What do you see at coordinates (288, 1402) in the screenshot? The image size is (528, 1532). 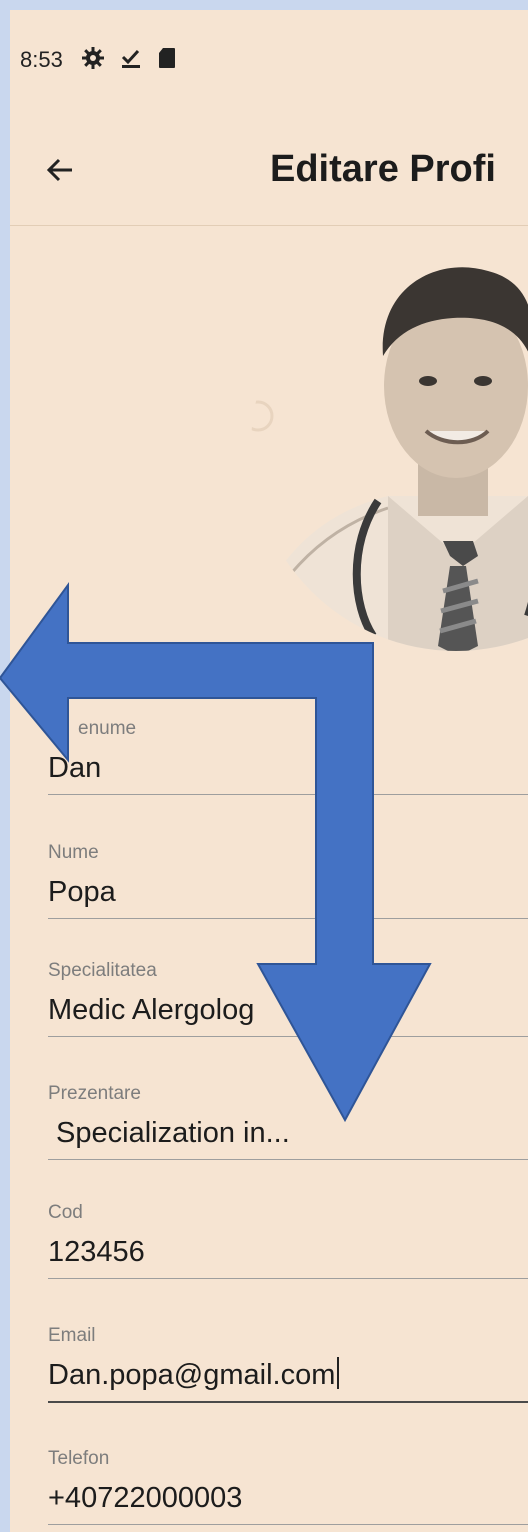 I see `email-underline` at bounding box center [288, 1402].